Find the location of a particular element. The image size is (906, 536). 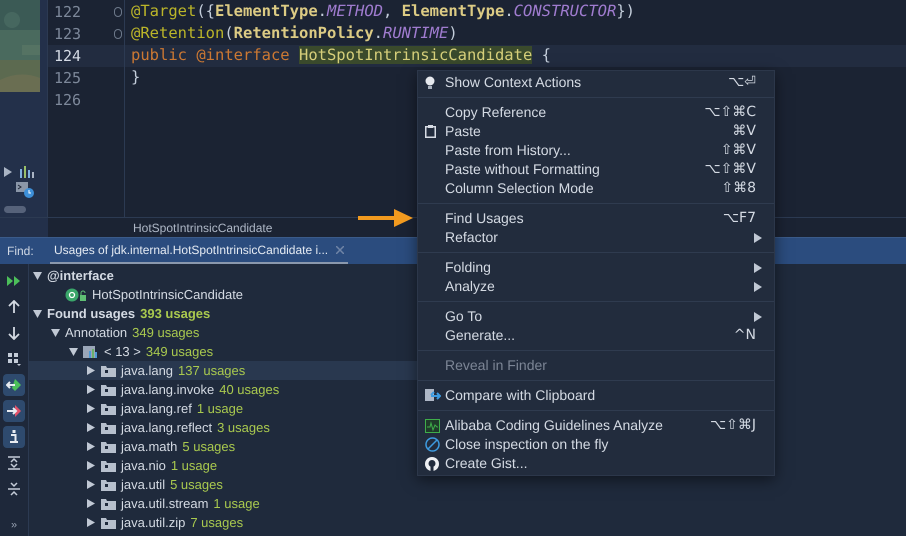

breadcrumb: HotSpotIntrinsicCandidate is located at coordinates (202, 227).